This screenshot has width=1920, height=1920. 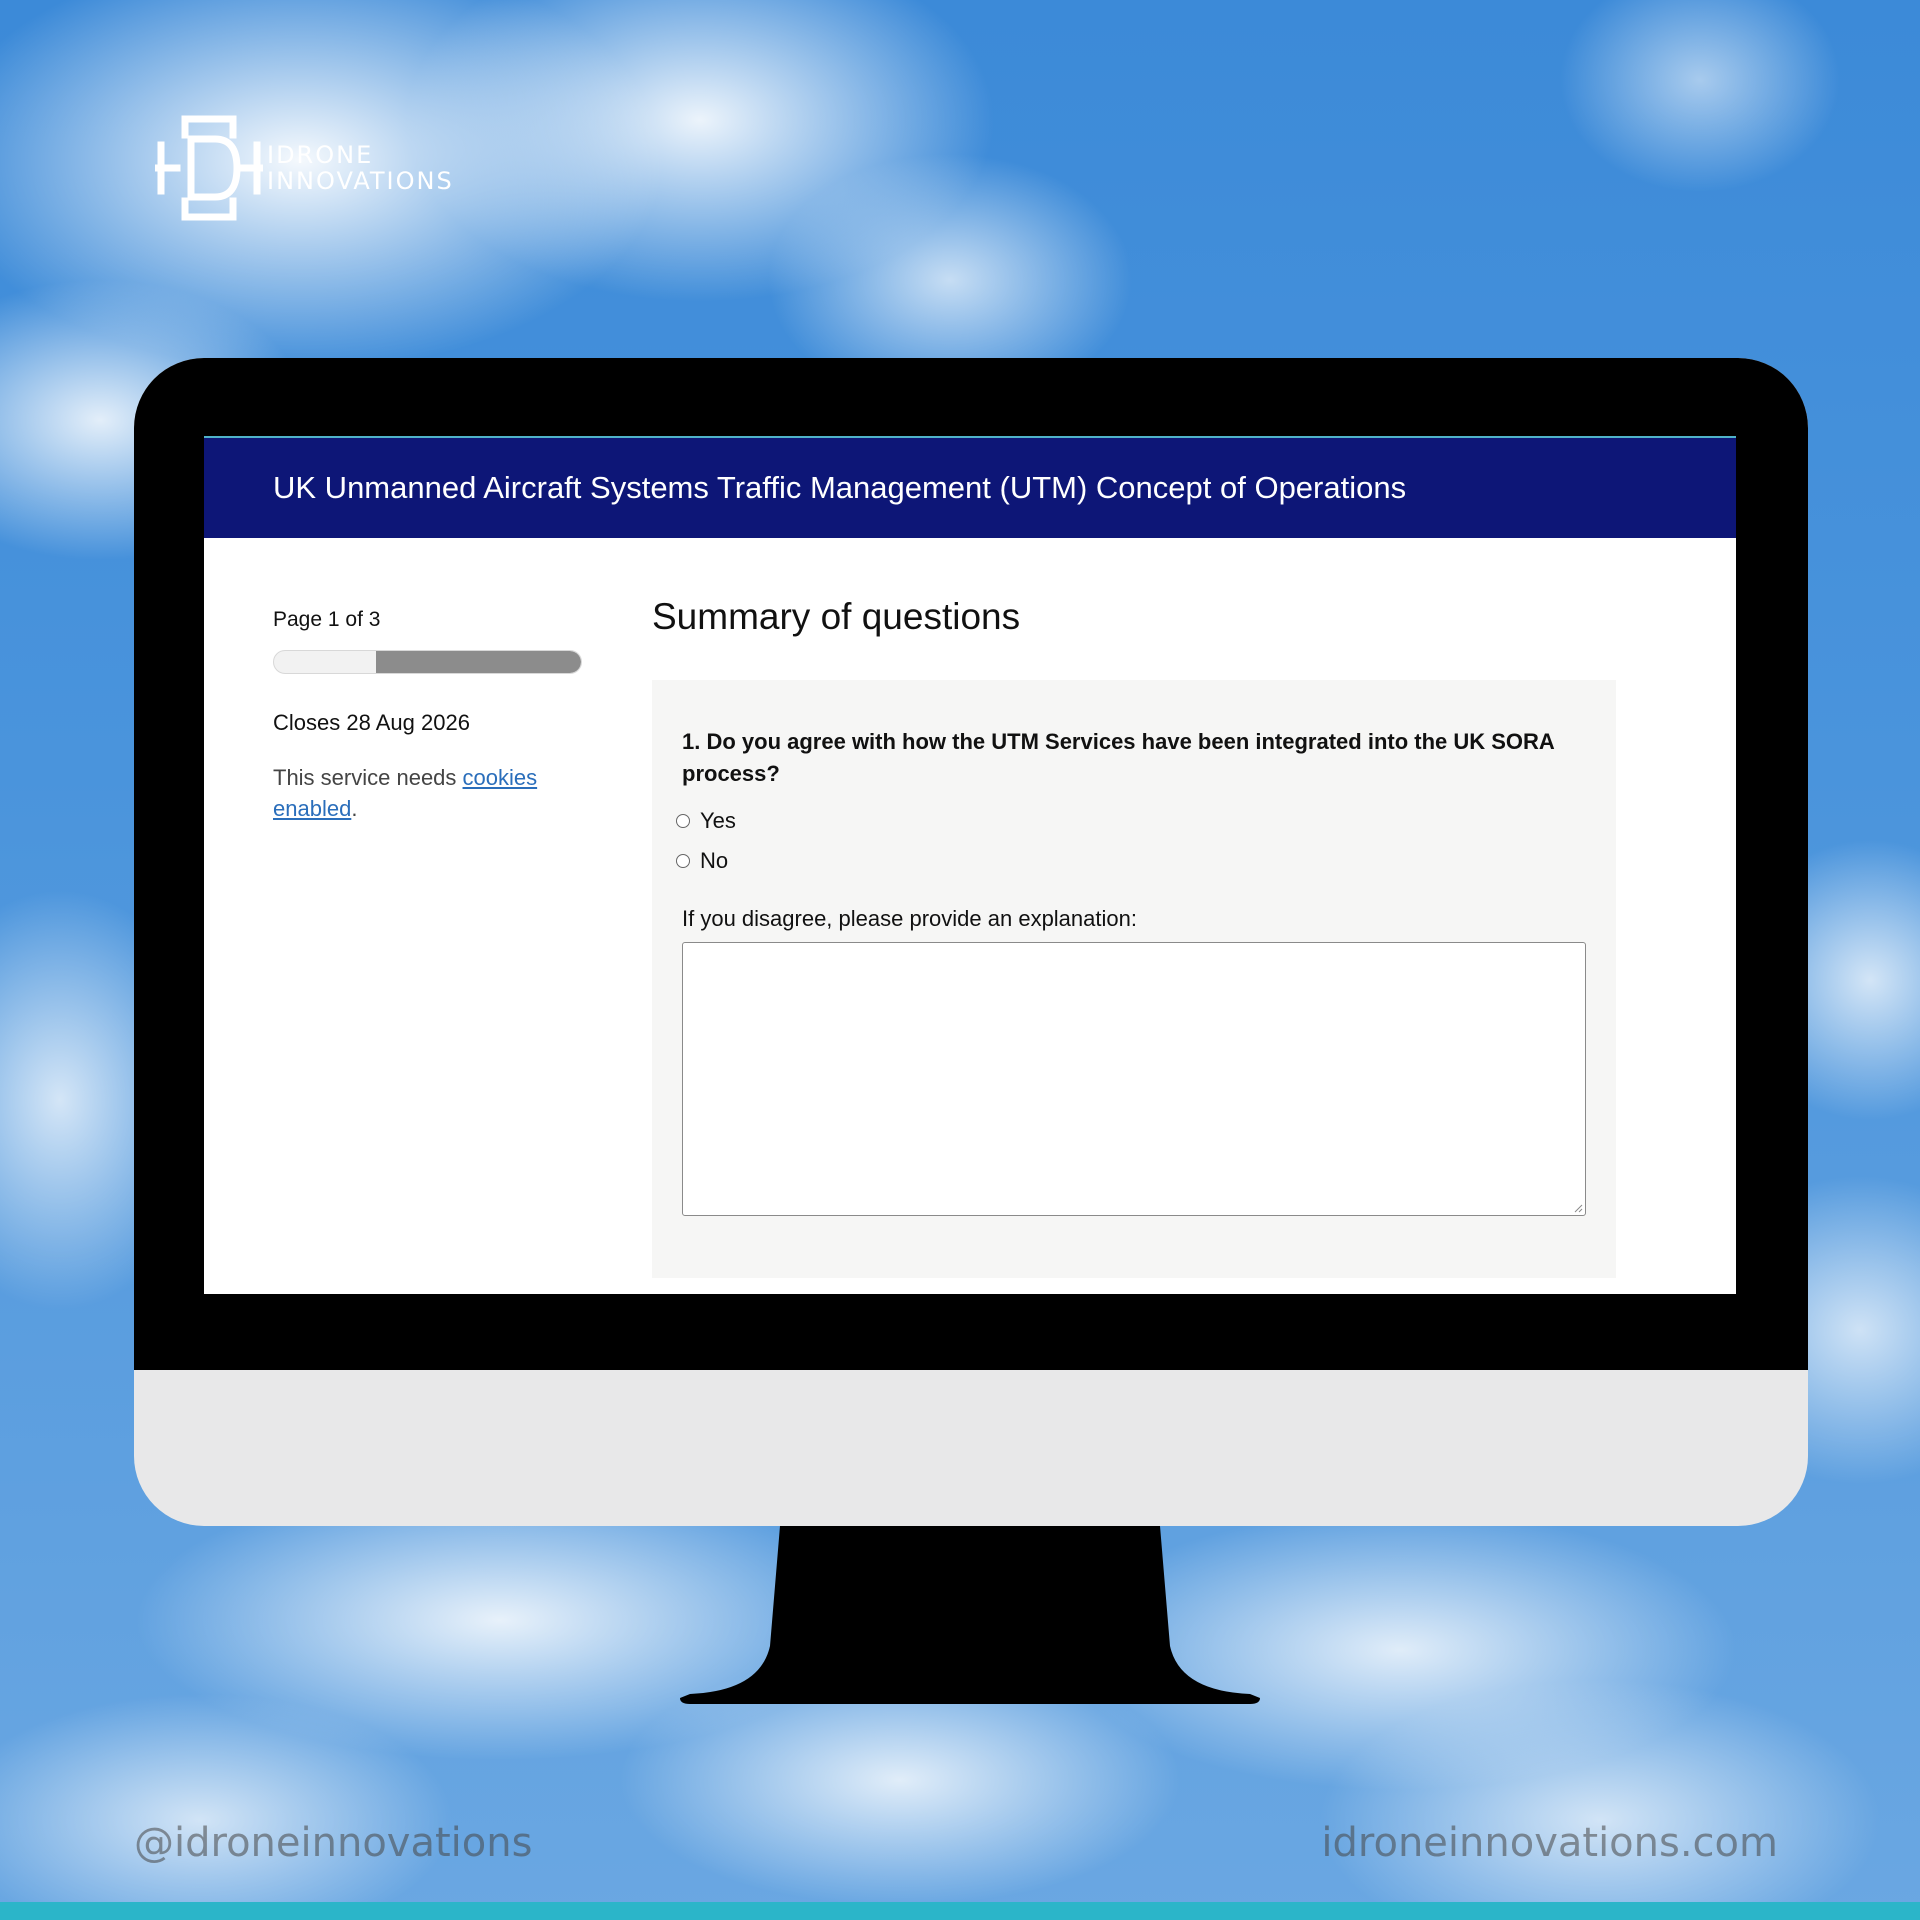 I want to click on resize-grip-icon, so click(x=1578, y=1208).